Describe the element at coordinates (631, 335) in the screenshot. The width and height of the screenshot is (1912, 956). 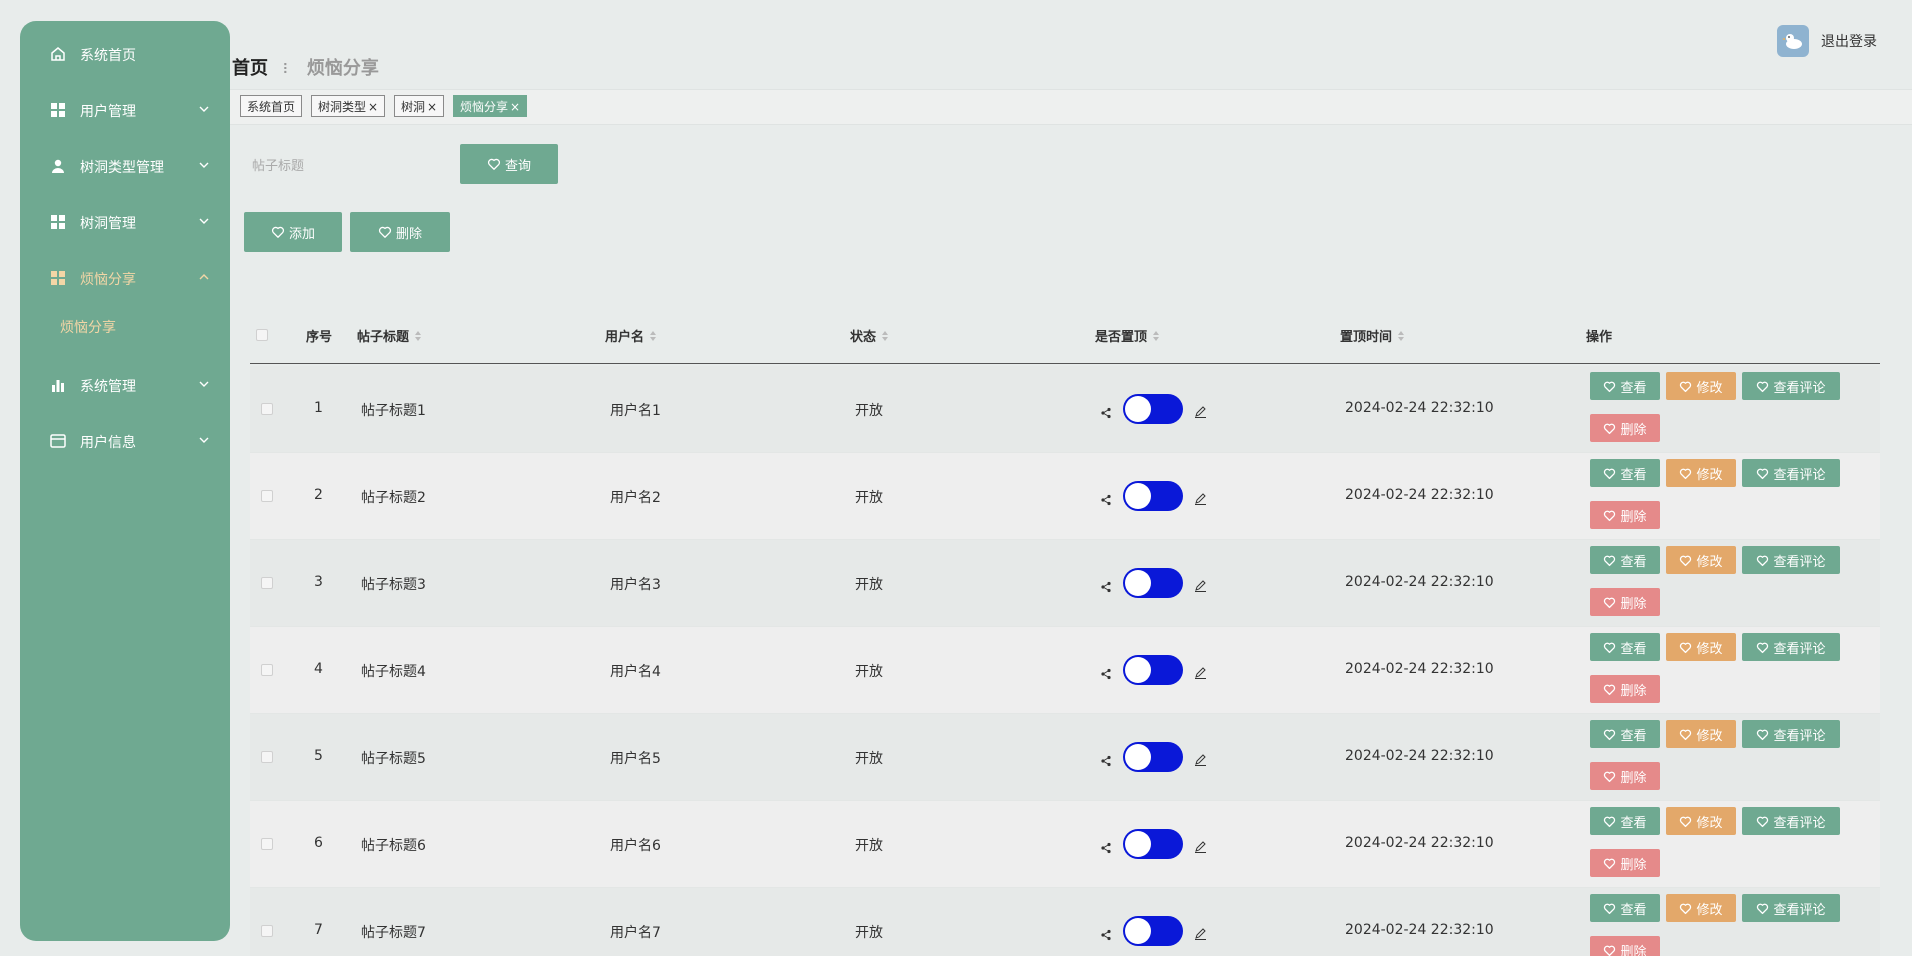
I see `column-header-2: 用户名` at that location.